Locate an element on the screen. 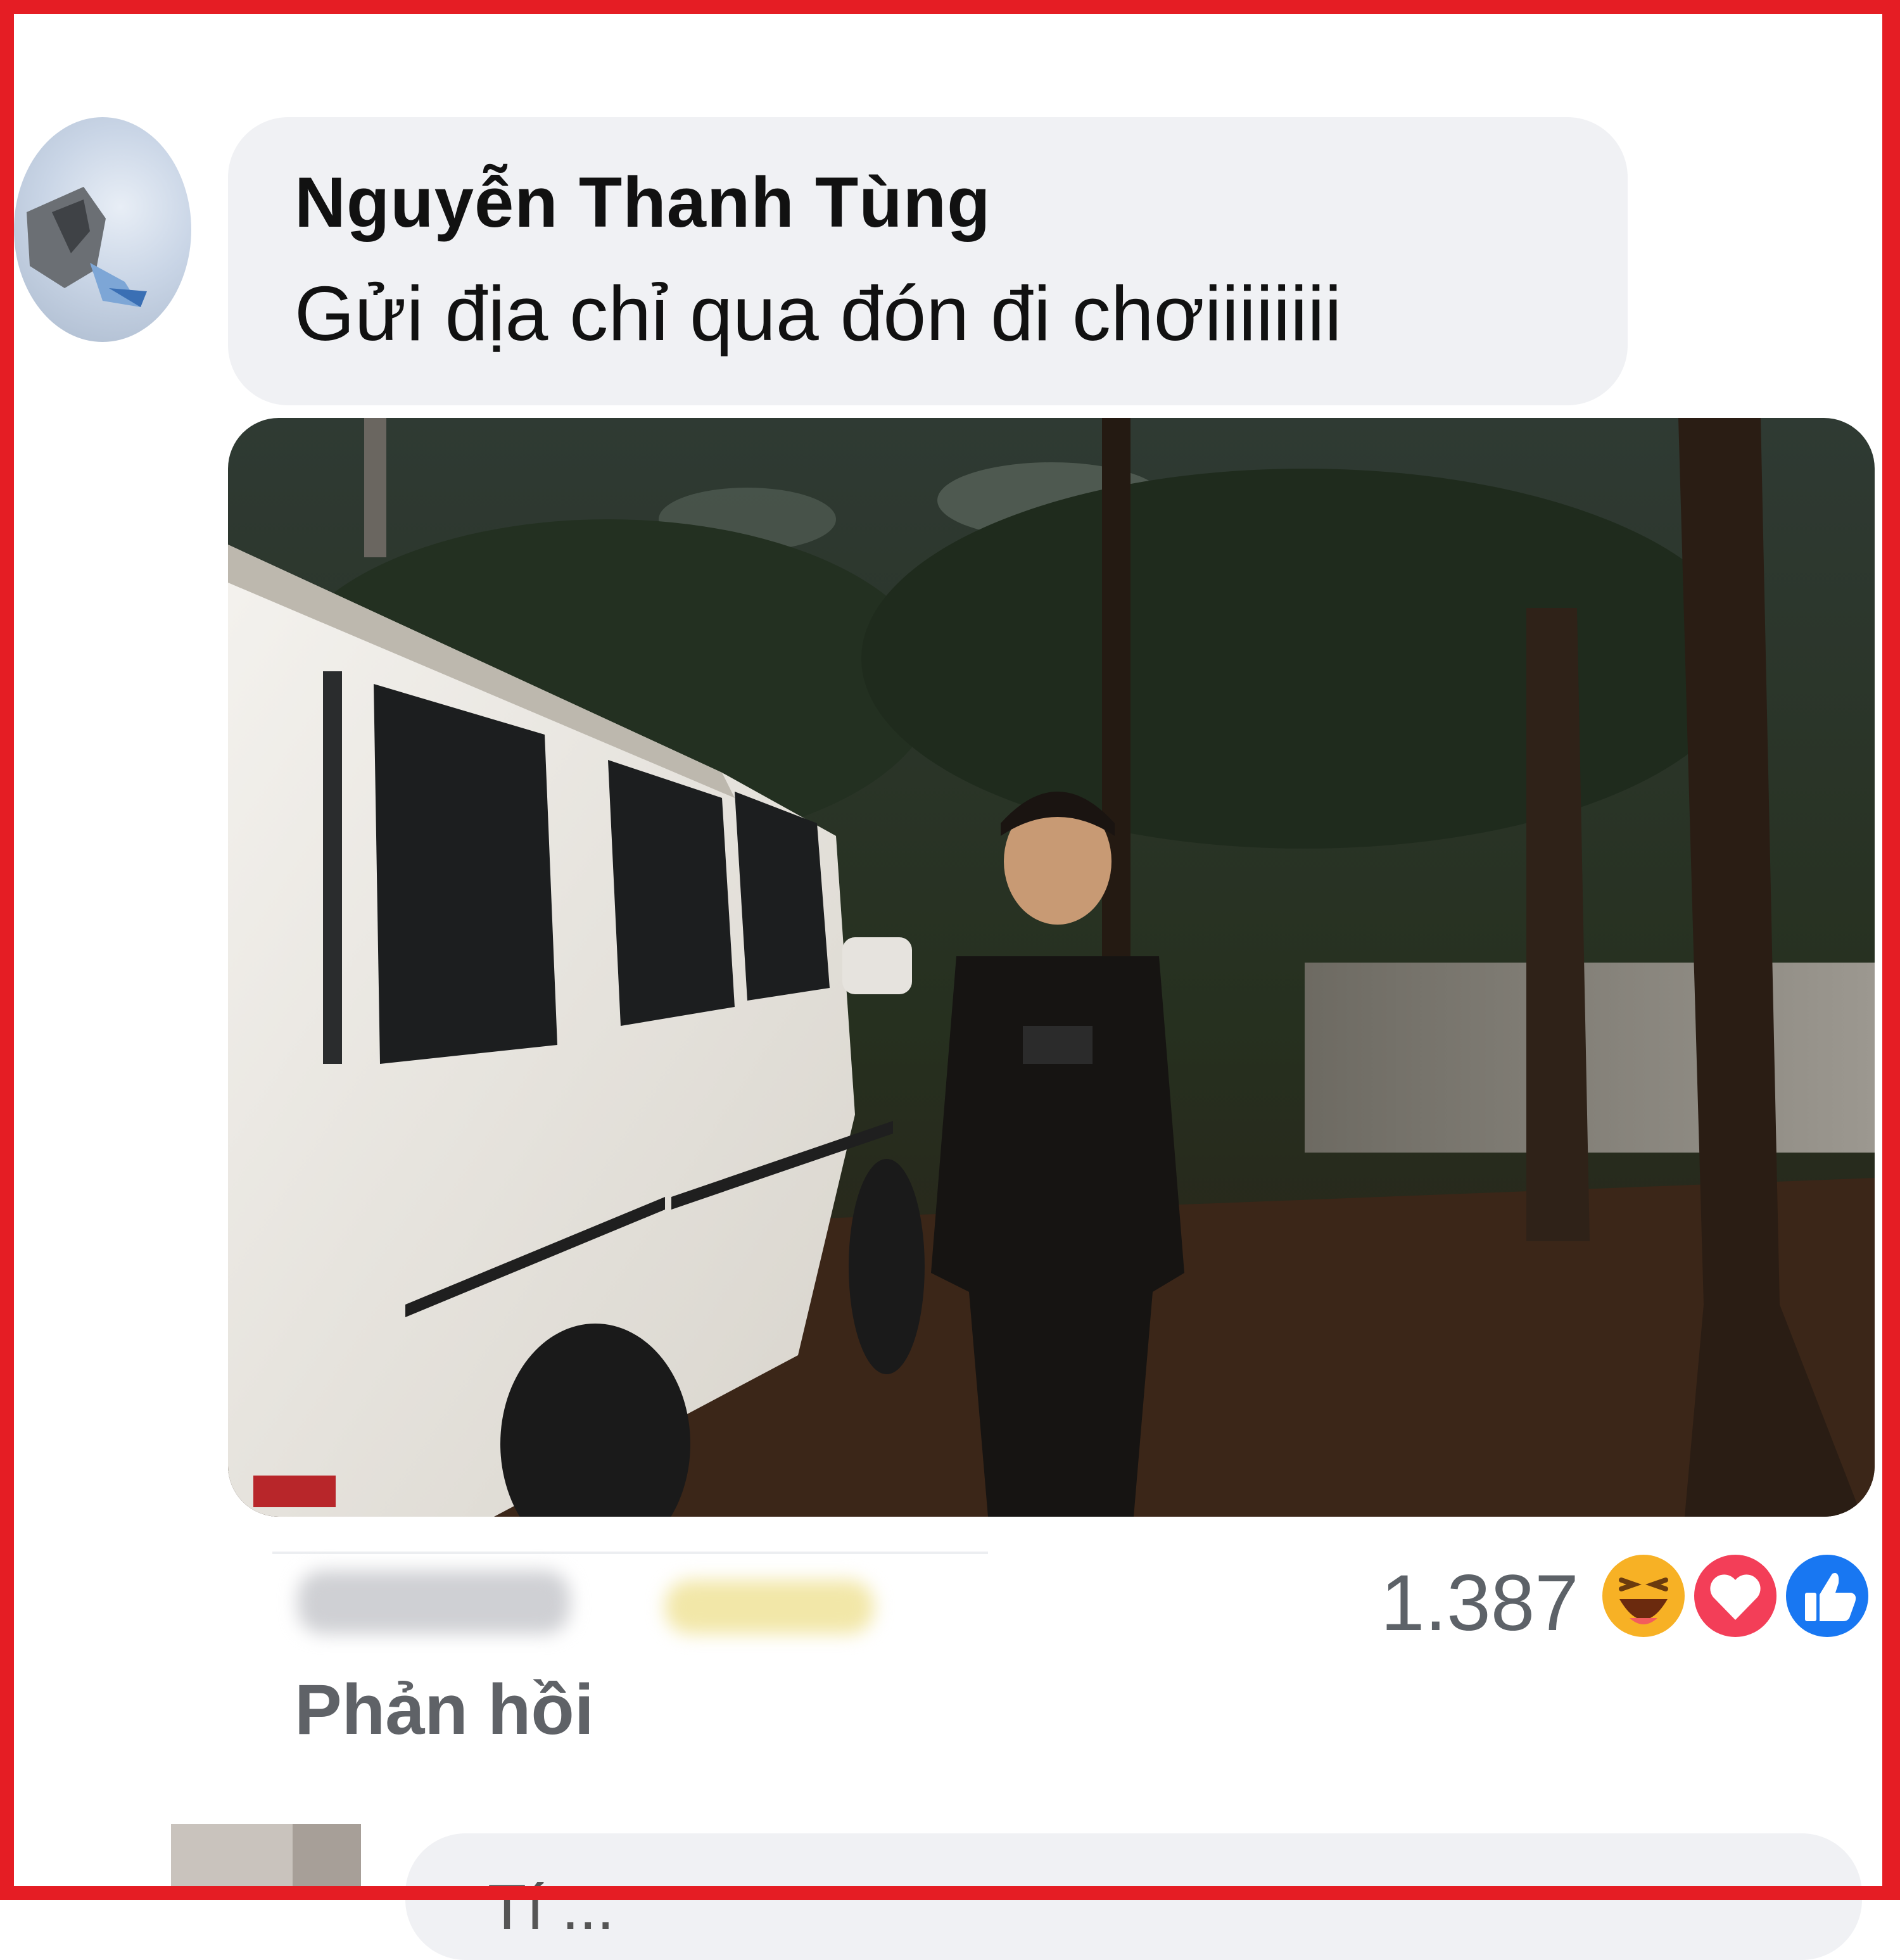 The image size is (1900, 1960). divider is located at coordinates (630, 1553).